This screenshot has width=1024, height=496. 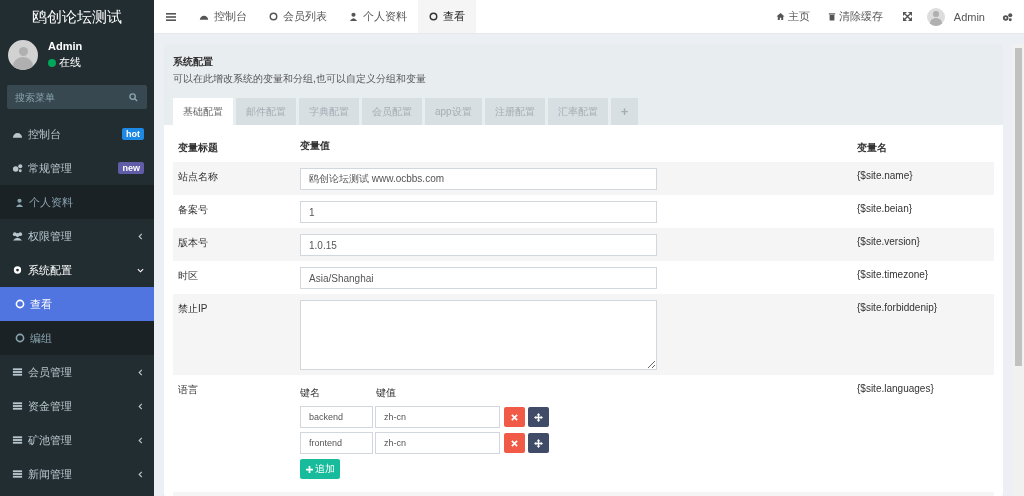 I want to click on panel-description: 可以在此增改系统的变量和分组,也可以自定义分组和变量, so click(x=300, y=79).